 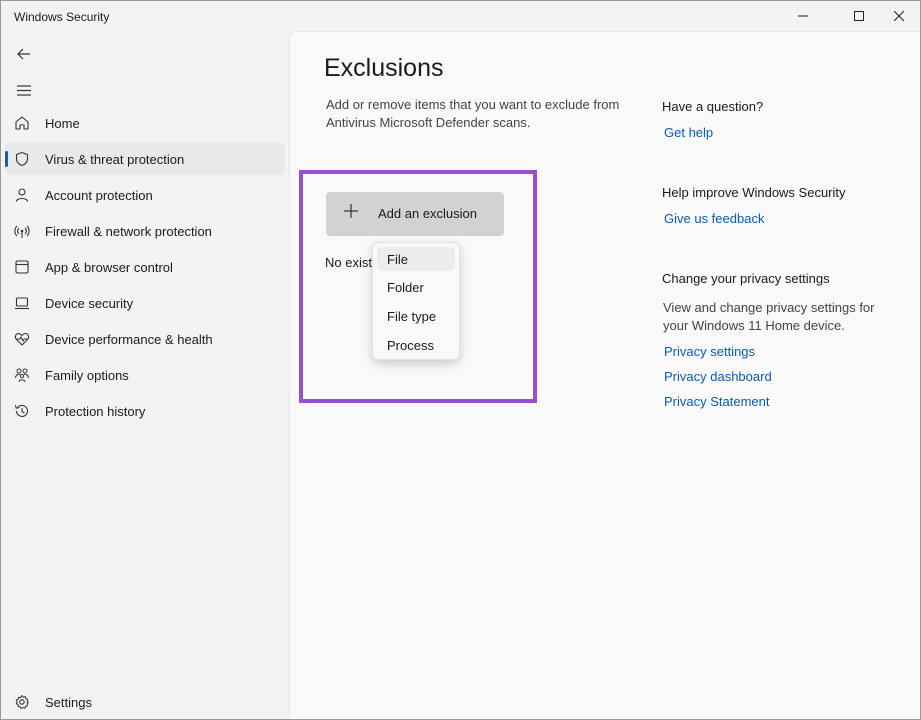 I want to click on sidebar-item-label: Family options, so click(x=87, y=375).